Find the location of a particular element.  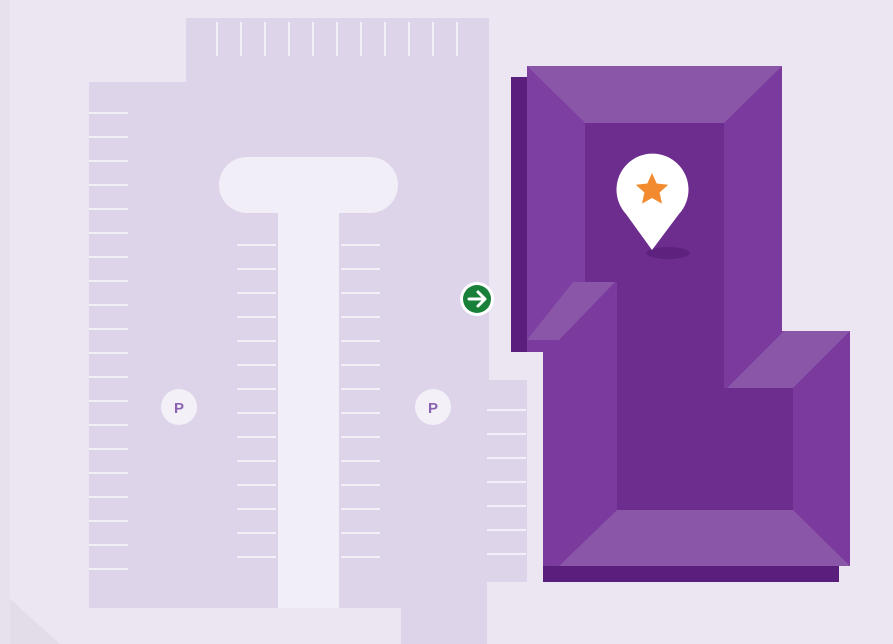

parking-lot-road is located at coordinates (308, 399).